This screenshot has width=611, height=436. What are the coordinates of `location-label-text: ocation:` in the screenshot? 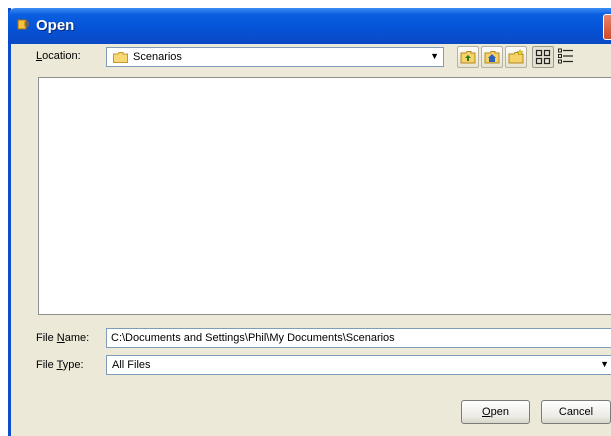 It's located at (61, 56).